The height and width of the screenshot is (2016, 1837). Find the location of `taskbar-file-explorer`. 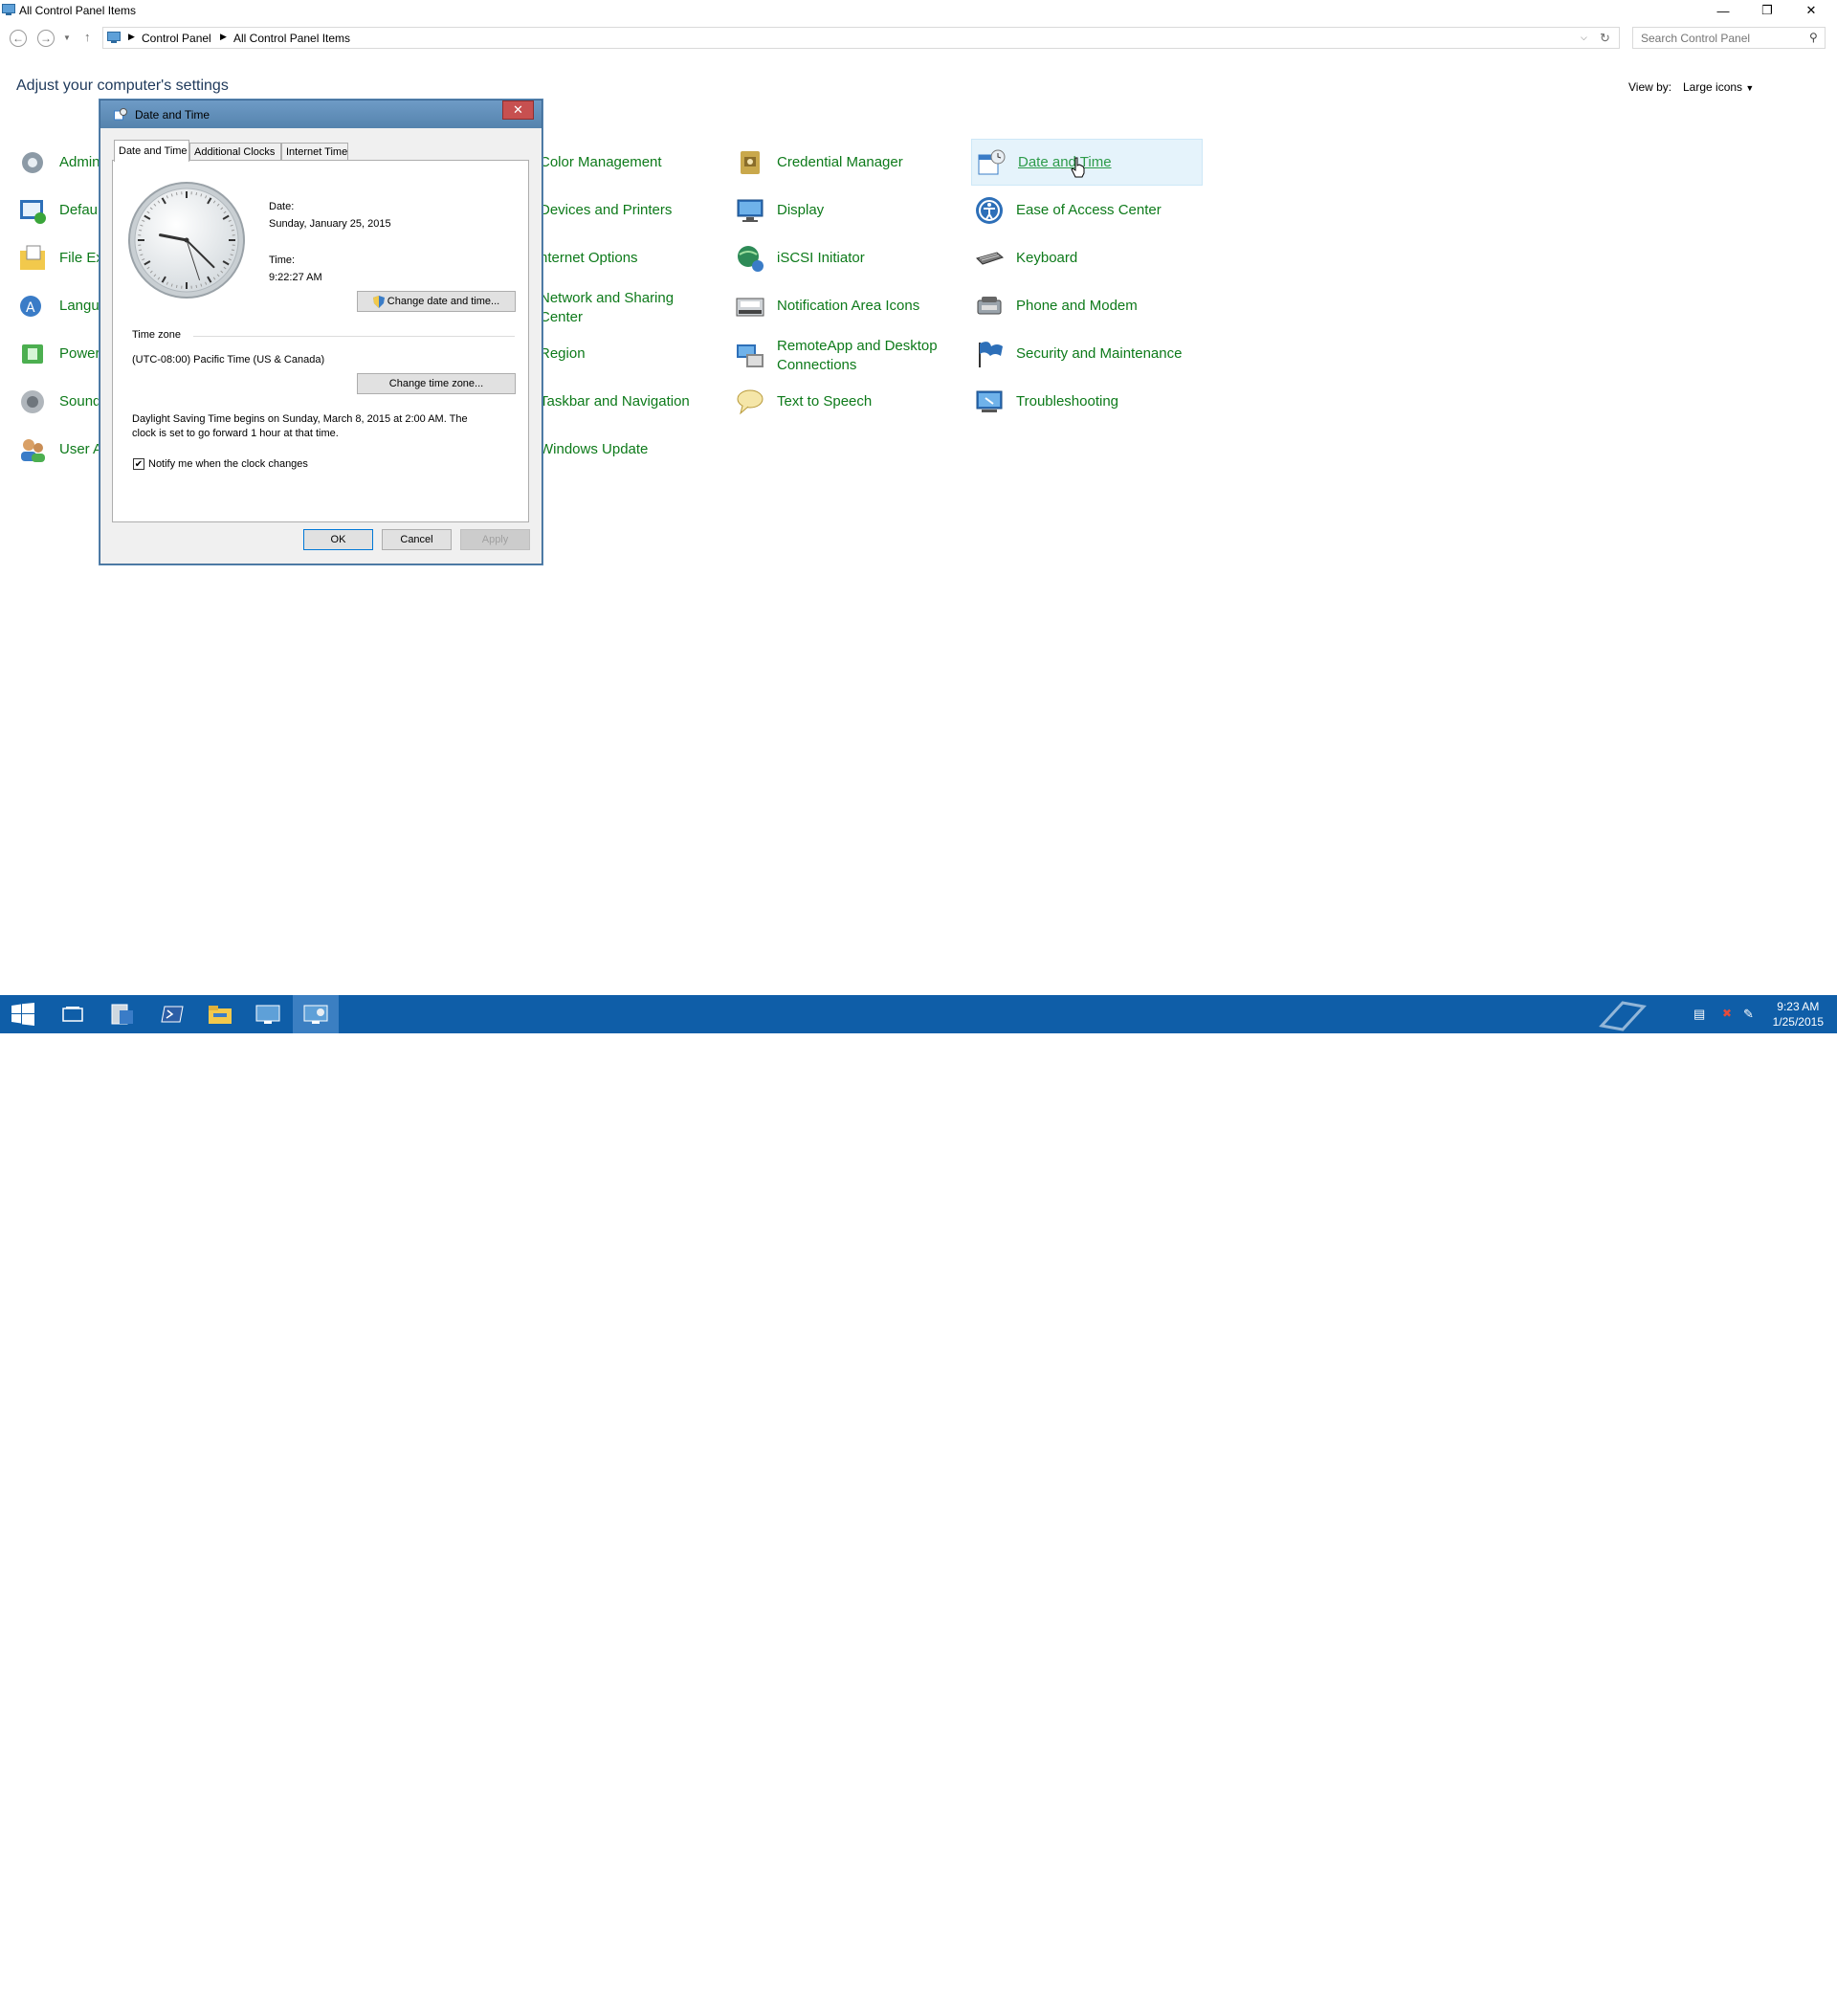

taskbar-file-explorer is located at coordinates (220, 1014).